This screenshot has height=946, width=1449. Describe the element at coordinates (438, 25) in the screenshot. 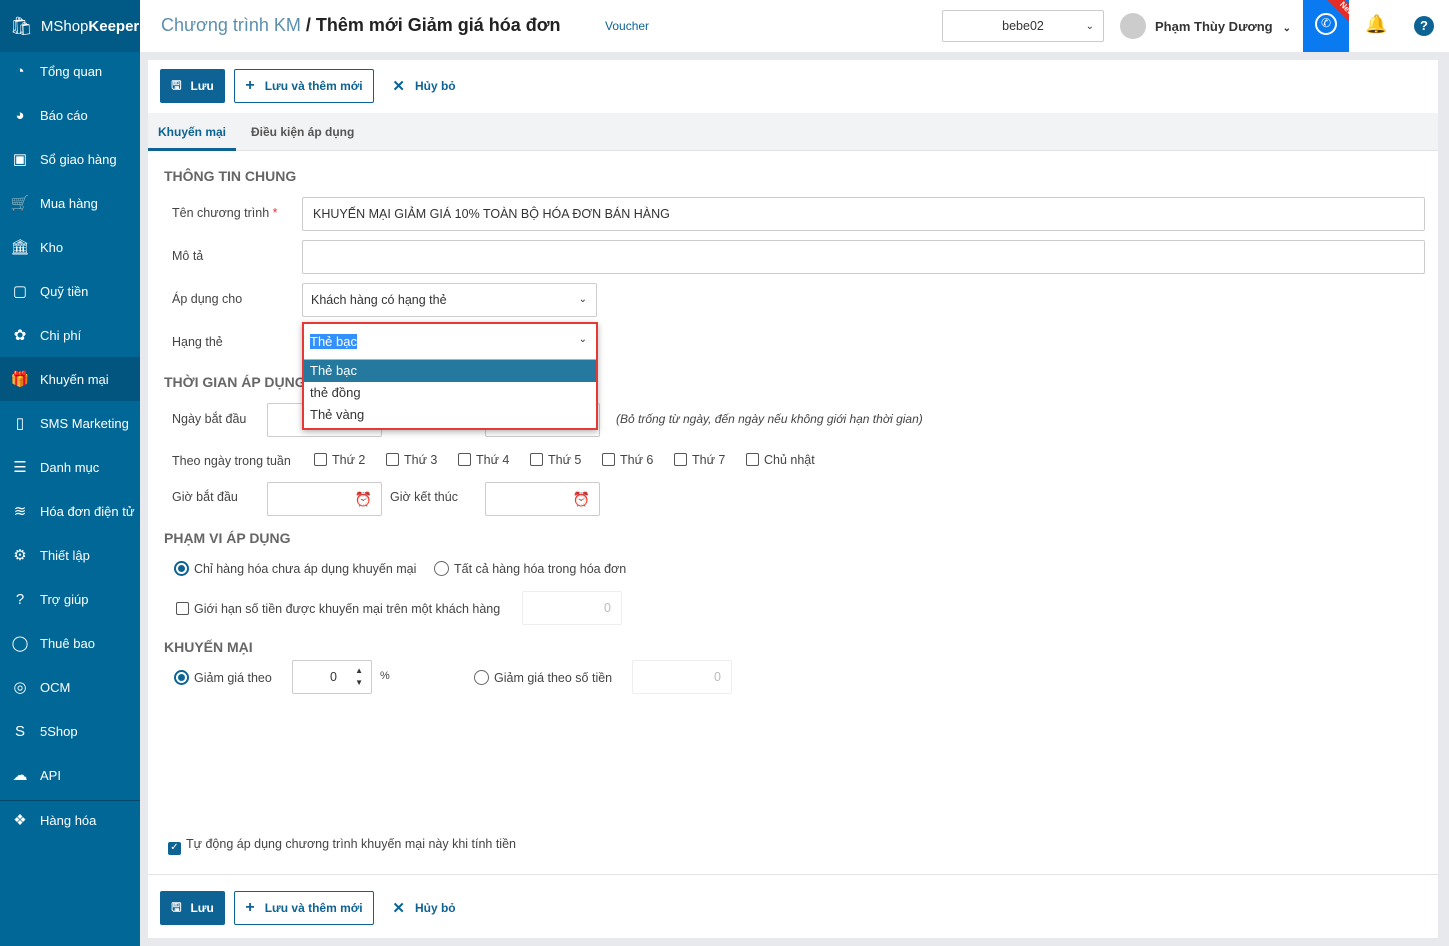

I see `page-title: Thêm mới Giảm giá hóa đơn` at that location.